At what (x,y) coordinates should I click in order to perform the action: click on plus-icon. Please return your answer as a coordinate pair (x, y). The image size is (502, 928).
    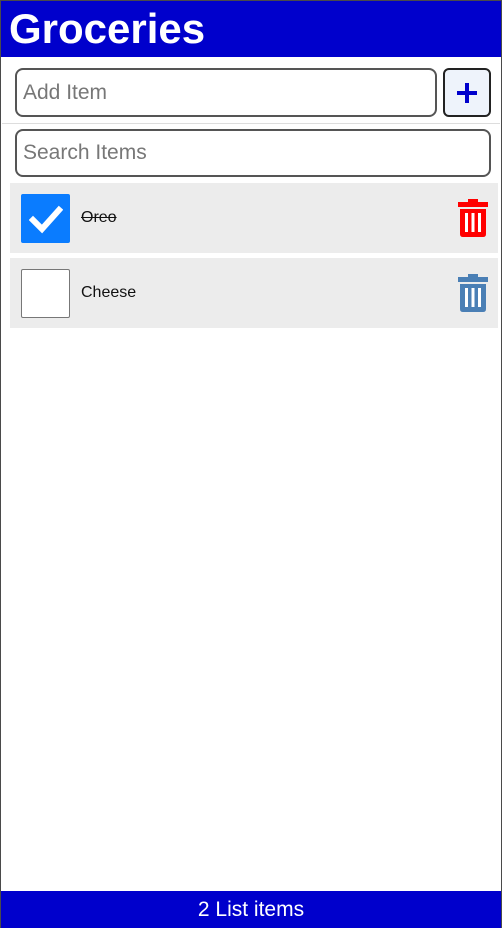
    Looking at the image, I should click on (467, 92).